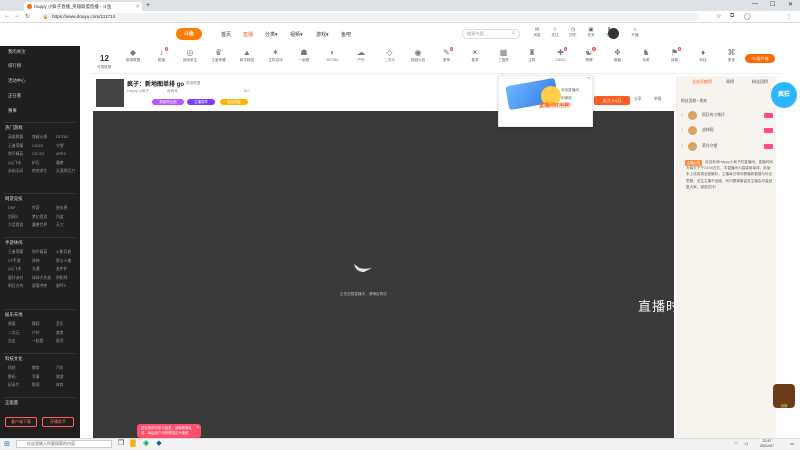  Describe the element at coordinates (146, 444) in the screenshot. I see `browser-taskbar-icon: ◉` at that location.